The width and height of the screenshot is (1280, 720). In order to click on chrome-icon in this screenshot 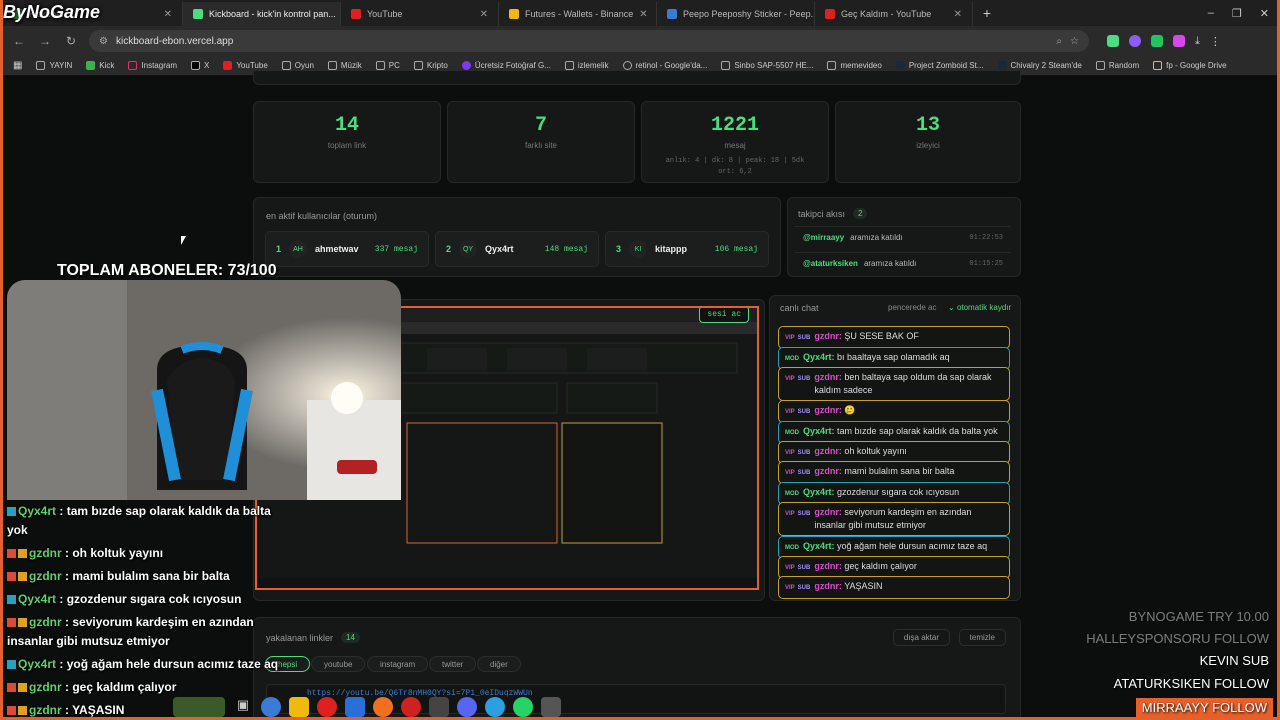, I will do `click(327, 707)`.